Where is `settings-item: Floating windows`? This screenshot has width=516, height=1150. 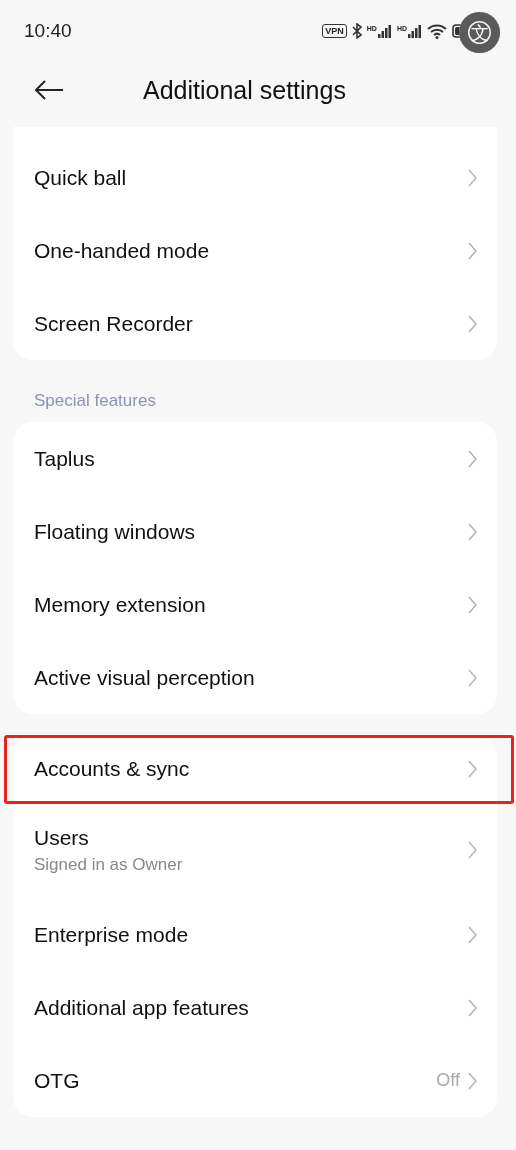
settings-item: Floating windows is located at coordinates (255, 531).